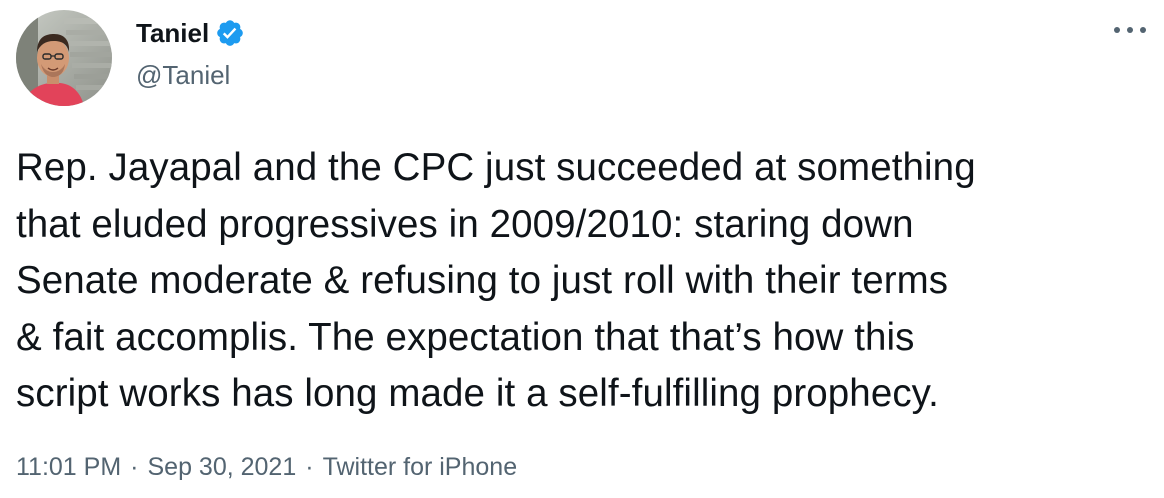 This screenshot has width=1164, height=498. What do you see at coordinates (420, 467) in the screenshot?
I see `tweet-source: Twitter for iPhone` at bounding box center [420, 467].